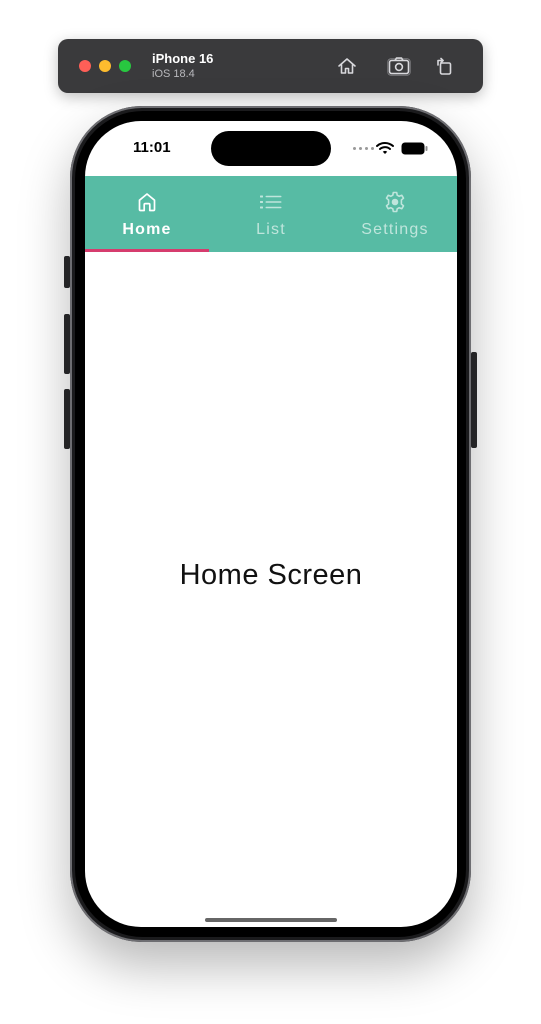 The width and height of the screenshot is (541, 1024). Describe the element at coordinates (414, 148) in the screenshot. I see `battery-icon` at that location.